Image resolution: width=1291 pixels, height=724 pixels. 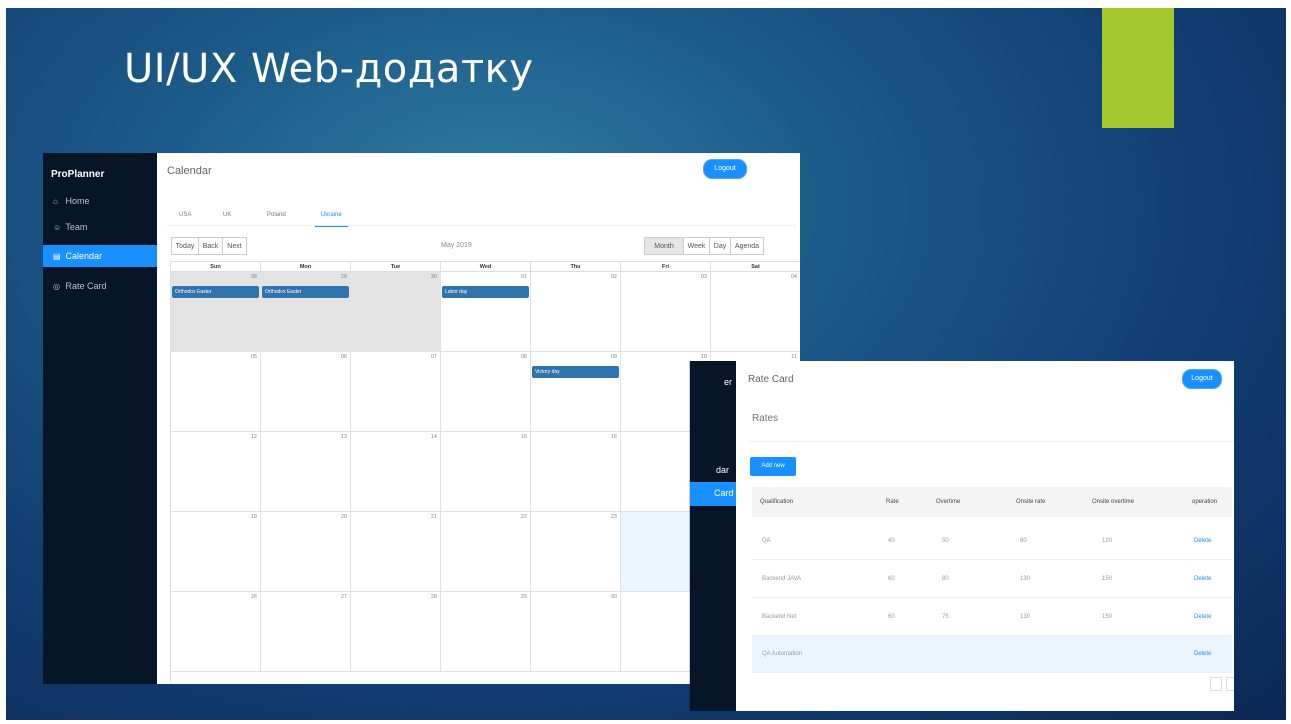 I want to click on day-view-button: Day, so click(x=720, y=246).